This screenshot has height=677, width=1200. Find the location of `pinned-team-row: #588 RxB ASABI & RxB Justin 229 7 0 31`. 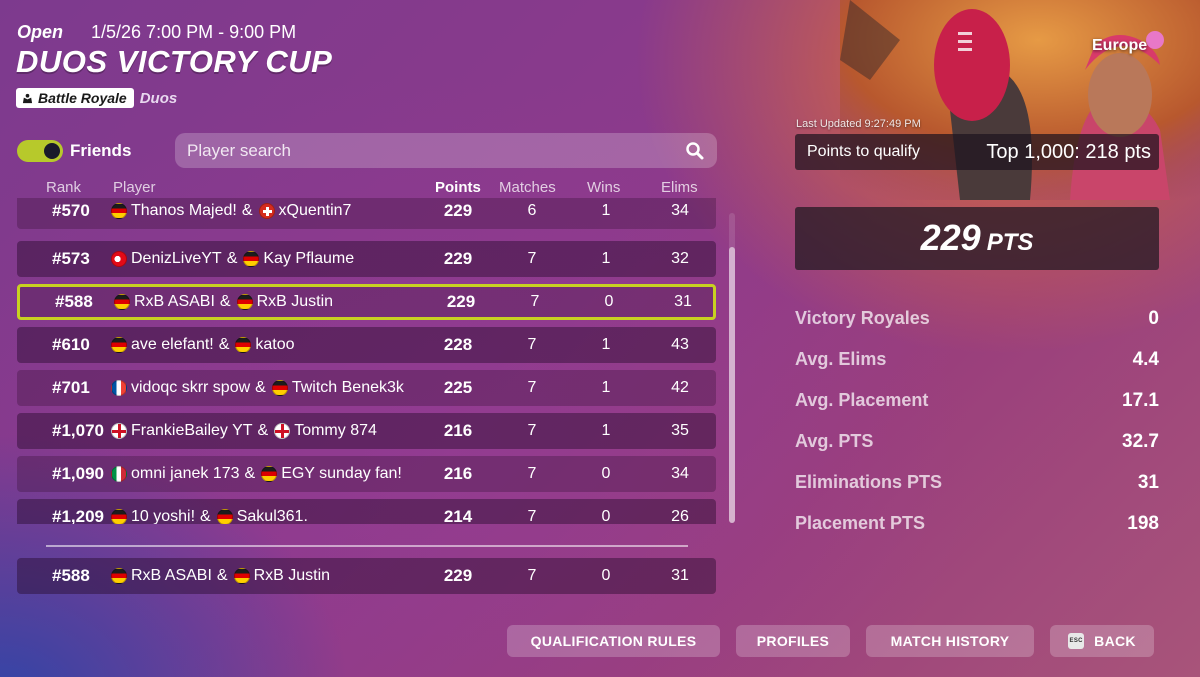

pinned-team-row: #588 RxB ASABI & RxB Justin 229 7 0 31 is located at coordinates (366, 576).